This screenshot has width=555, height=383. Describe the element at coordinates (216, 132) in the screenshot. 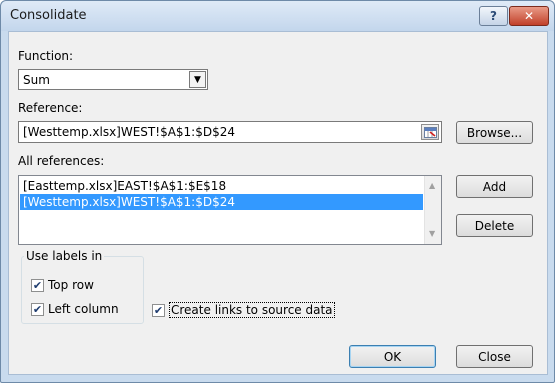

I see `reference-input` at that location.